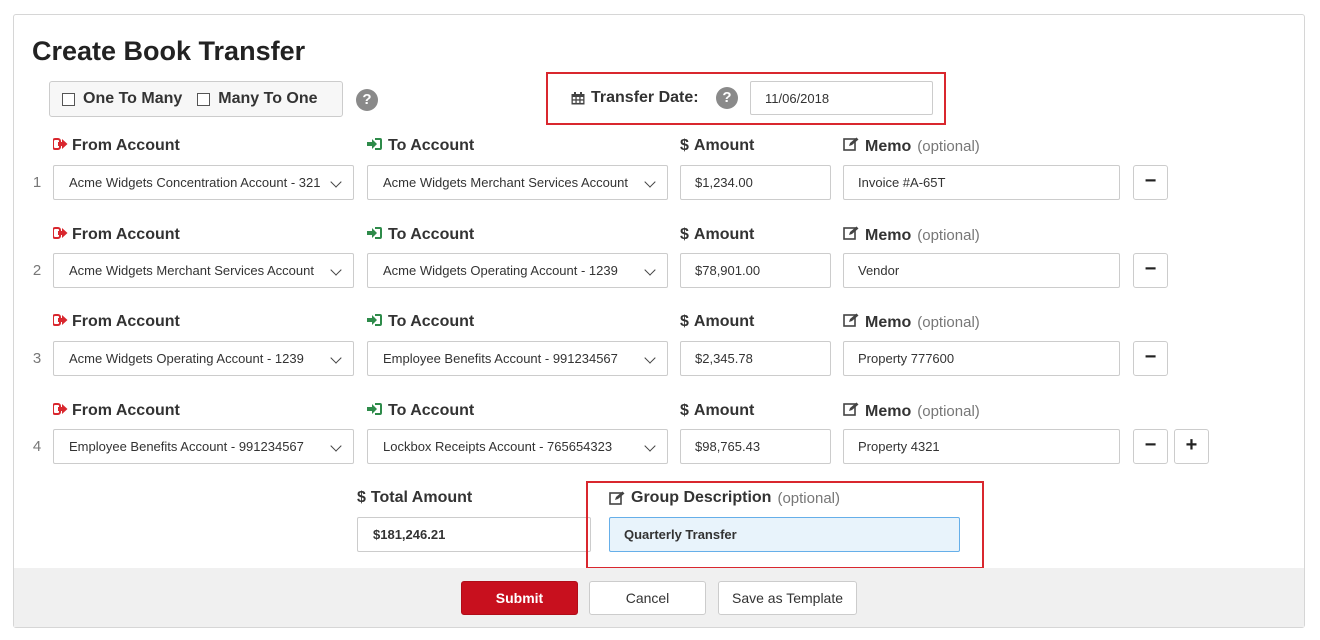 The image size is (1320, 640). What do you see at coordinates (519, 598) in the screenshot?
I see `submit-button: Submit` at bounding box center [519, 598].